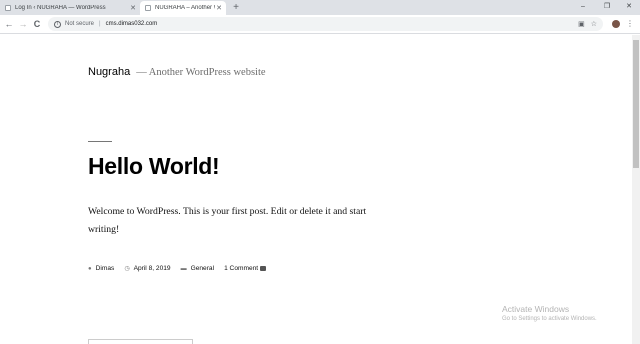 Image resolution: width=640 pixels, height=344 pixels. I want to click on folder-icon: ▬, so click(183, 268).